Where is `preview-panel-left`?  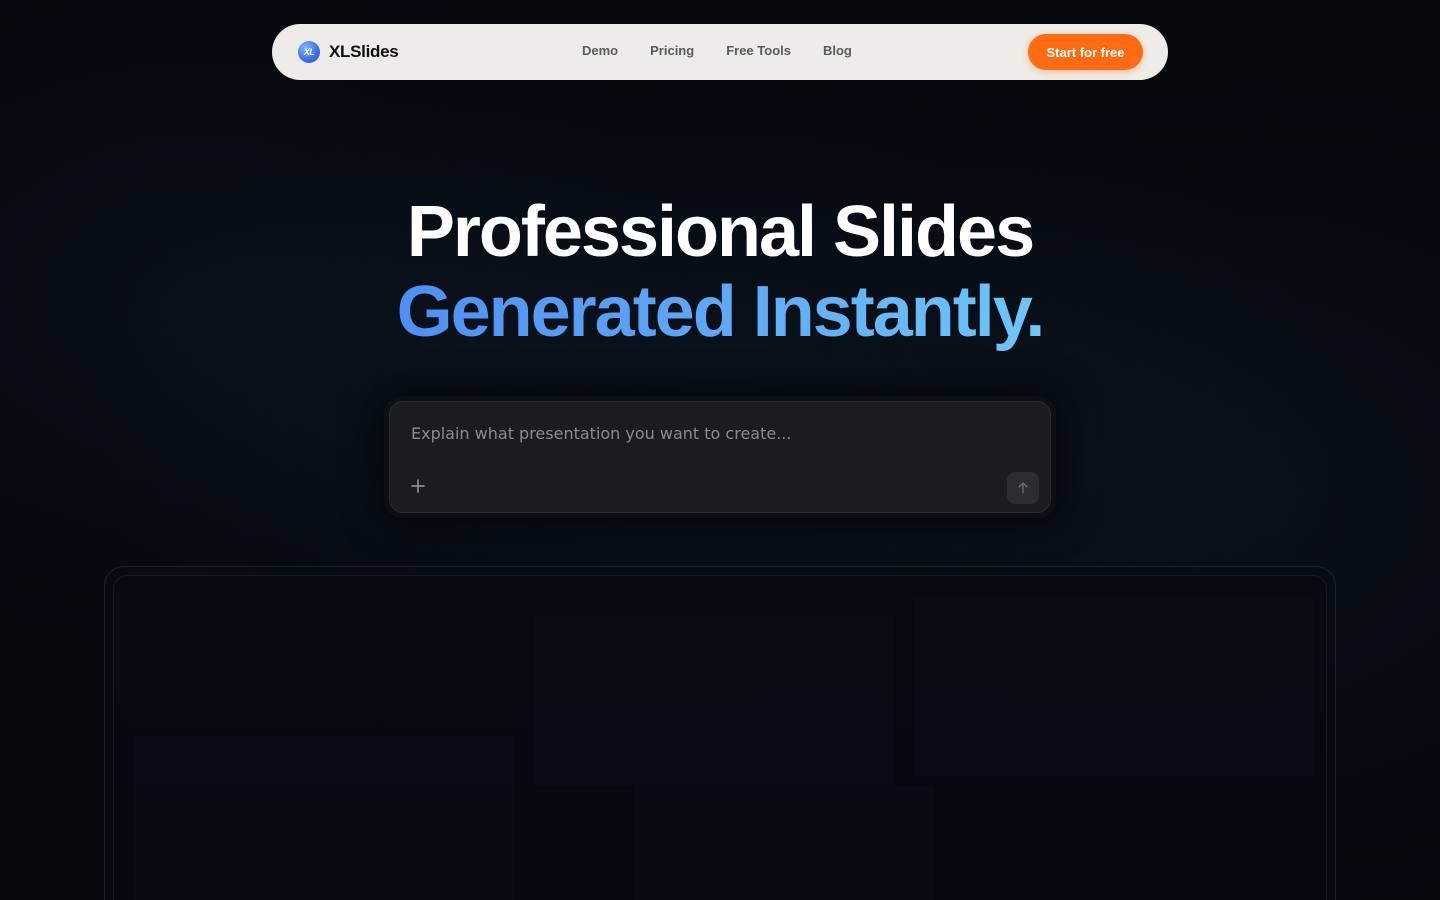 preview-panel-left is located at coordinates (324, 818).